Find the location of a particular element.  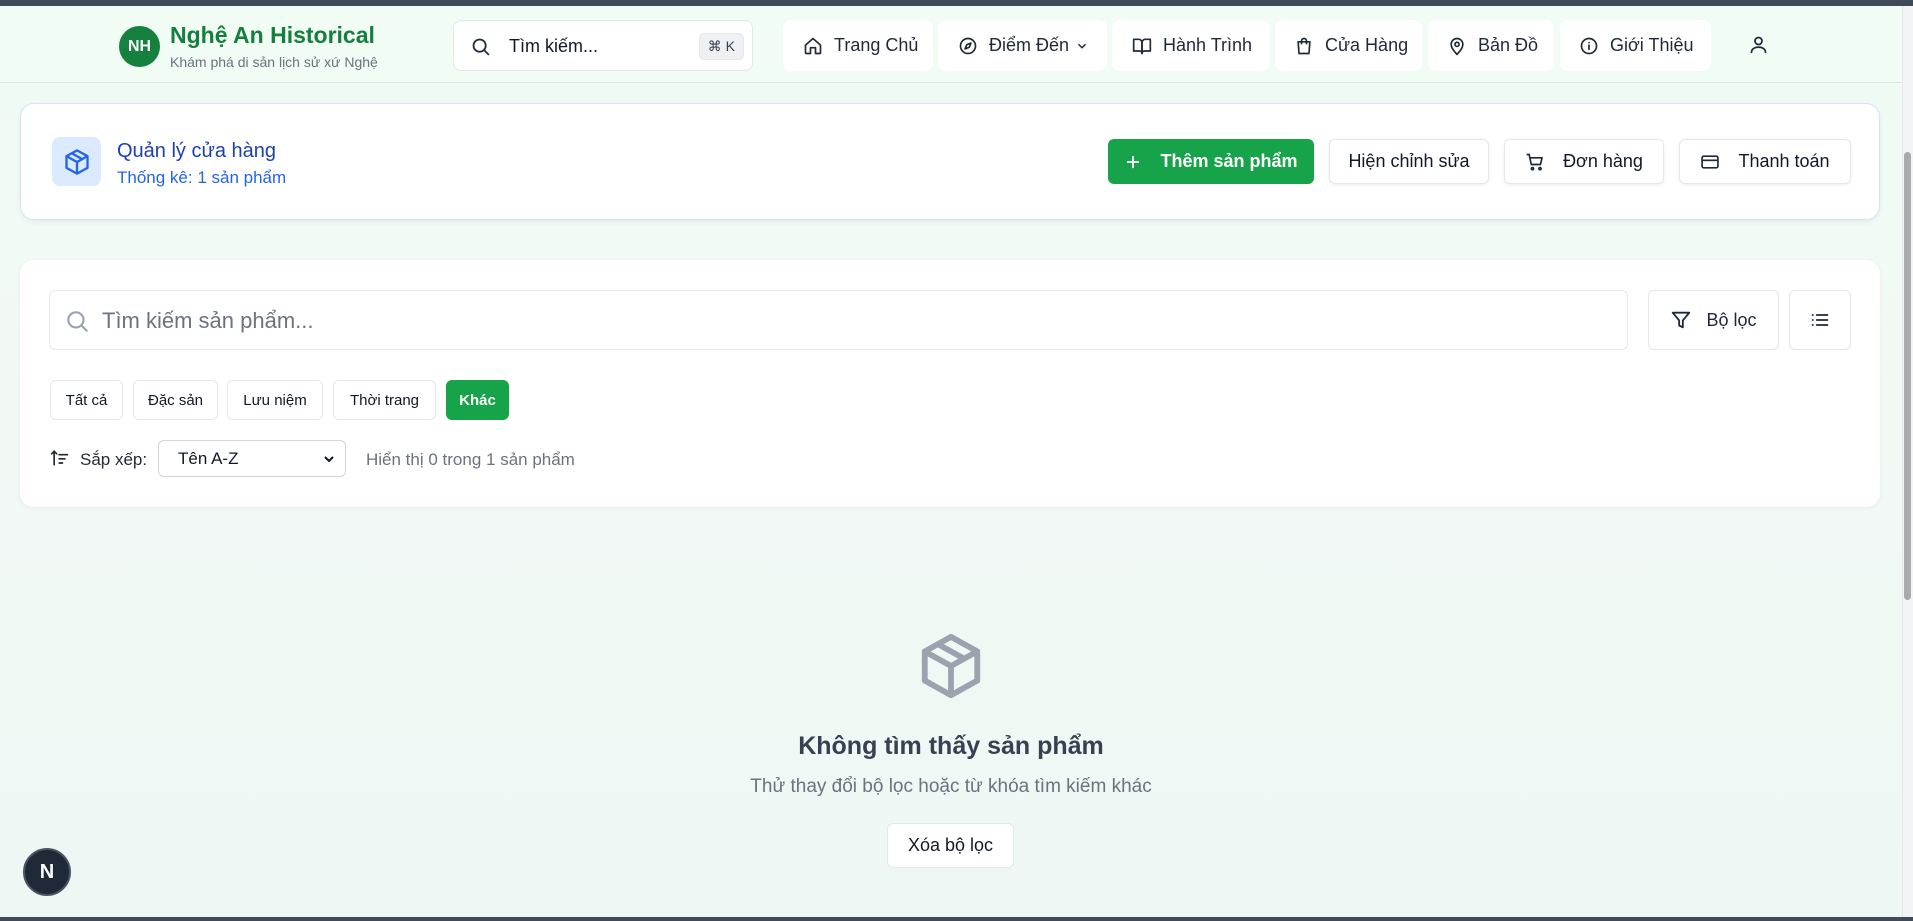

show-edit-button: Hiện chỉnh sửa is located at coordinates (1409, 161).